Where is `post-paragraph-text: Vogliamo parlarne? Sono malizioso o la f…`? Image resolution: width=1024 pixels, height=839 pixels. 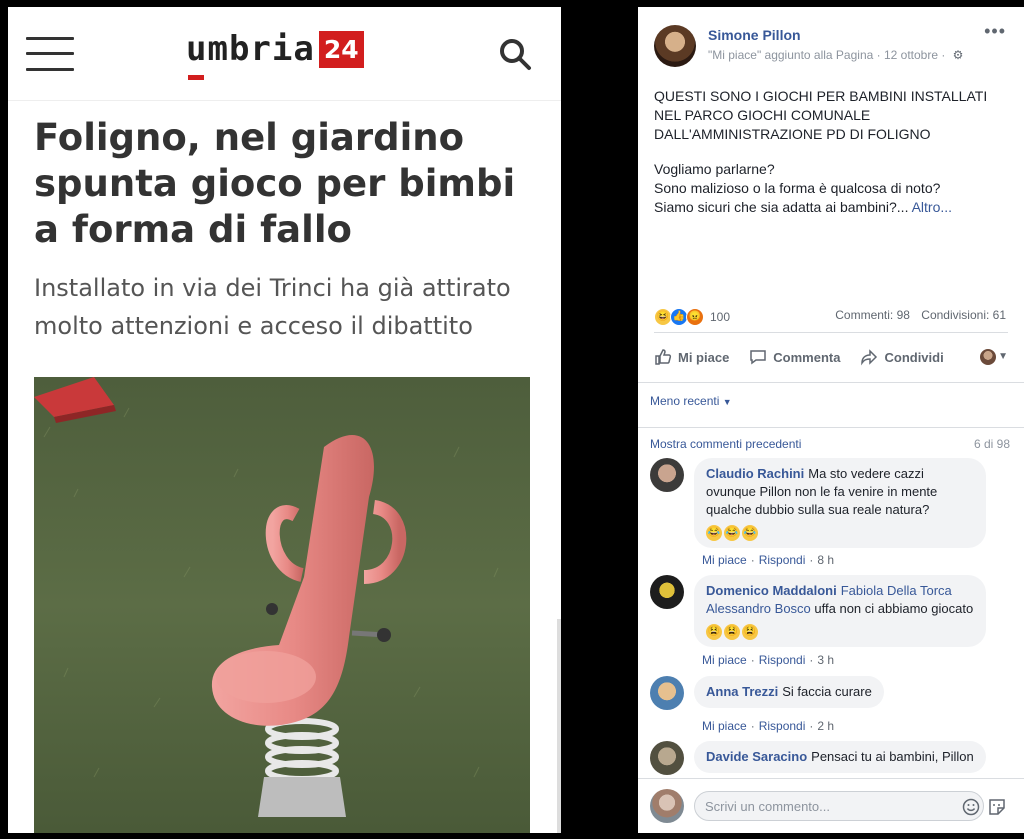
post-paragraph-text: Vogliamo parlarne? Sono malizioso o la f… is located at coordinates (797, 188).